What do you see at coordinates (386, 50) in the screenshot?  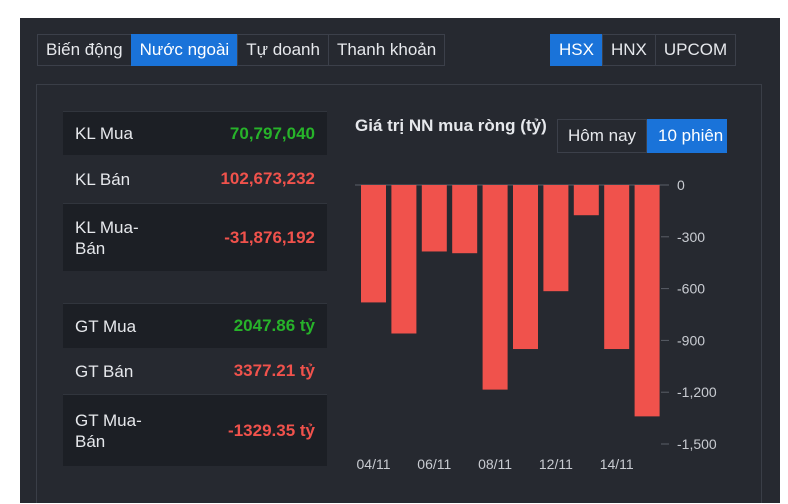 I see `tab-thanh-khoan: Thanh khoản` at bounding box center [386, 50].